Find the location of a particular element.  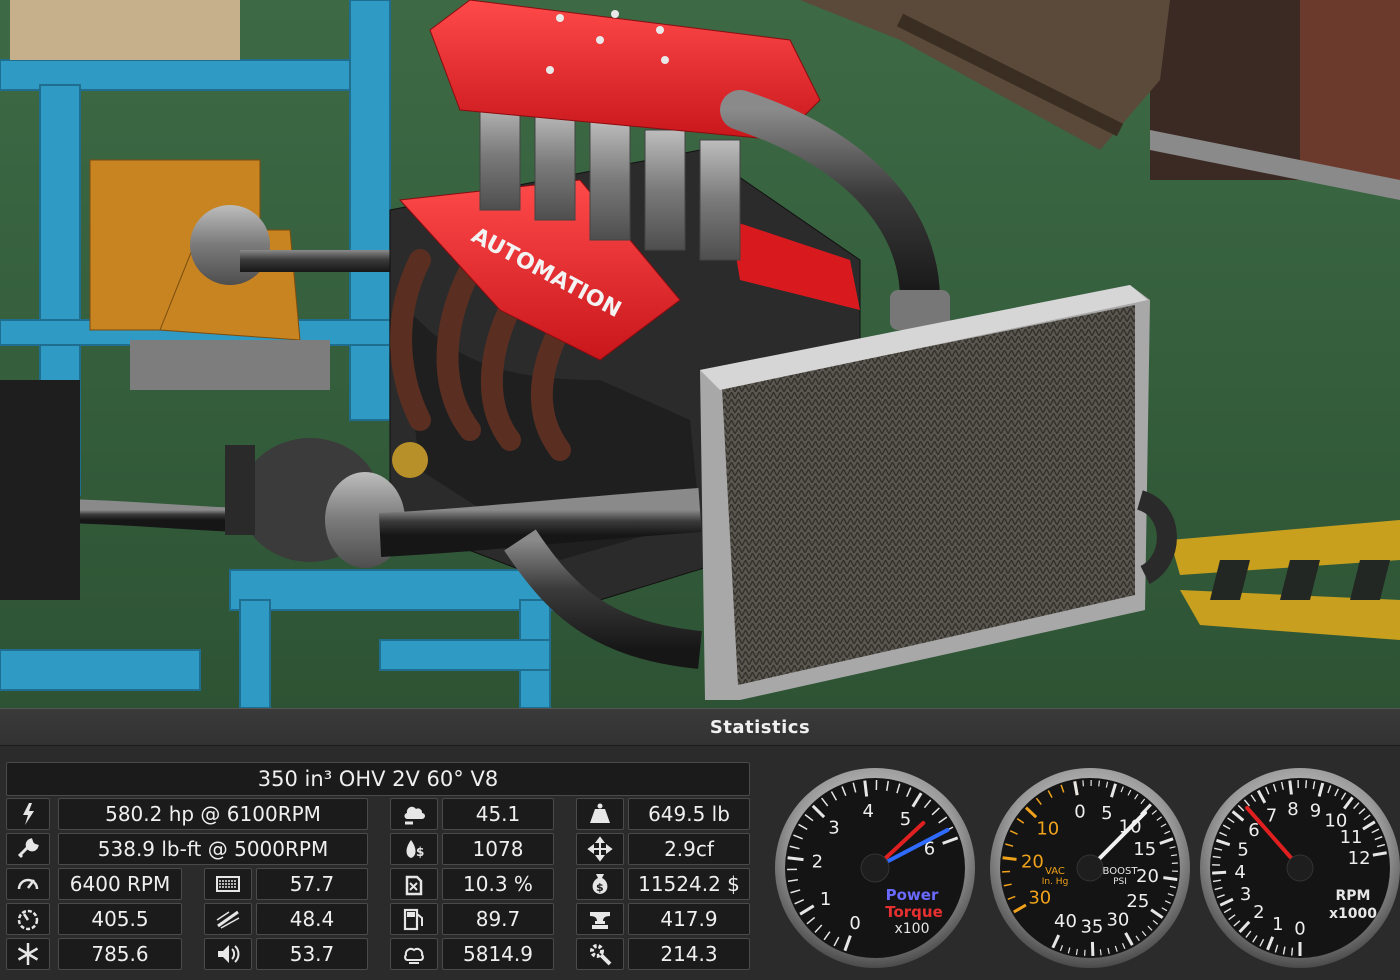

rpm-tick-label: 7 is located at coordinates (1271, 816).